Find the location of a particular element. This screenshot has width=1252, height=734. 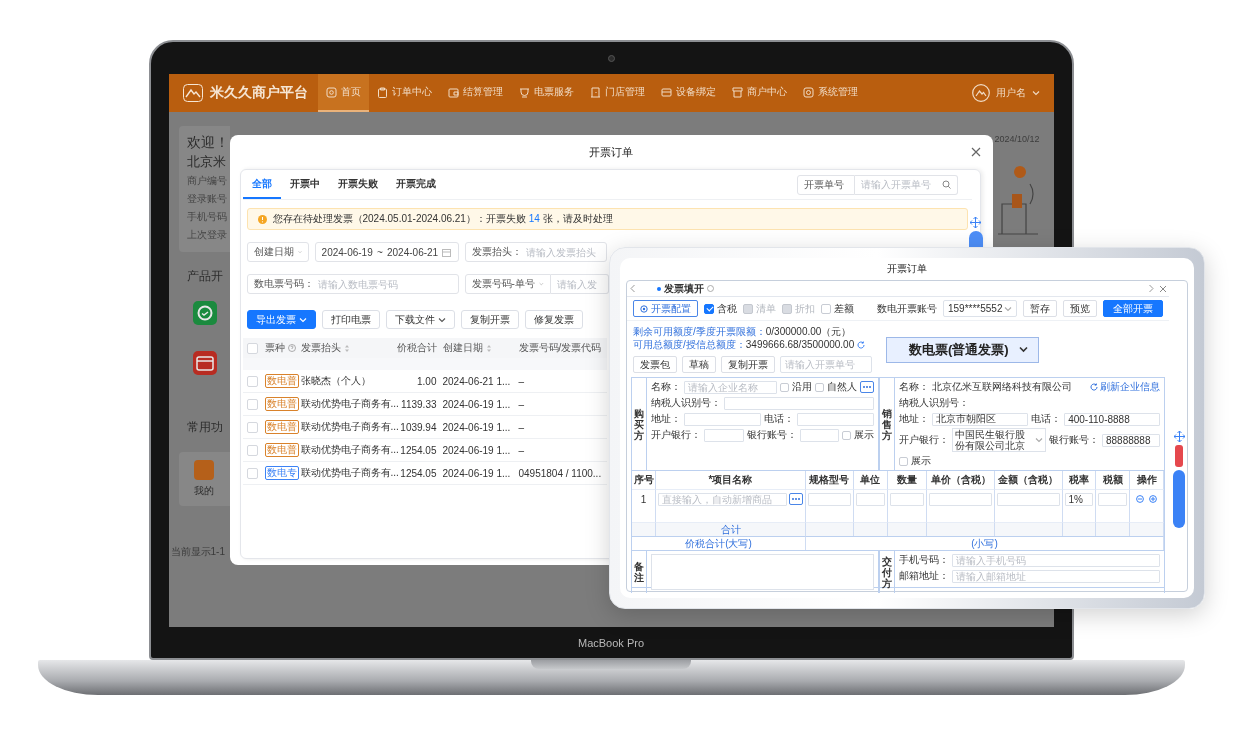

button: 暂存 is located at coordinates (1040, 308).